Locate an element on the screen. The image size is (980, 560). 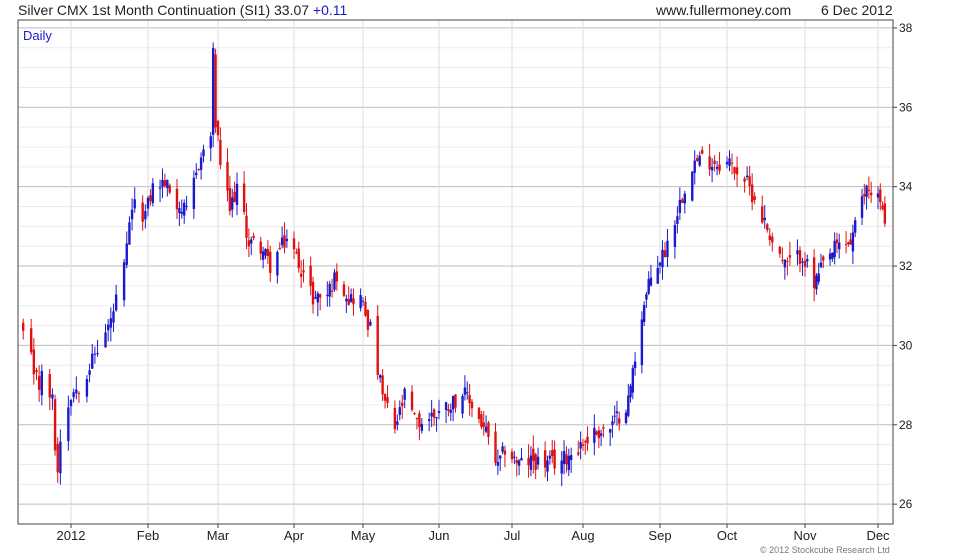
y-tick-label: 32 is located at coordinates (906, 266).